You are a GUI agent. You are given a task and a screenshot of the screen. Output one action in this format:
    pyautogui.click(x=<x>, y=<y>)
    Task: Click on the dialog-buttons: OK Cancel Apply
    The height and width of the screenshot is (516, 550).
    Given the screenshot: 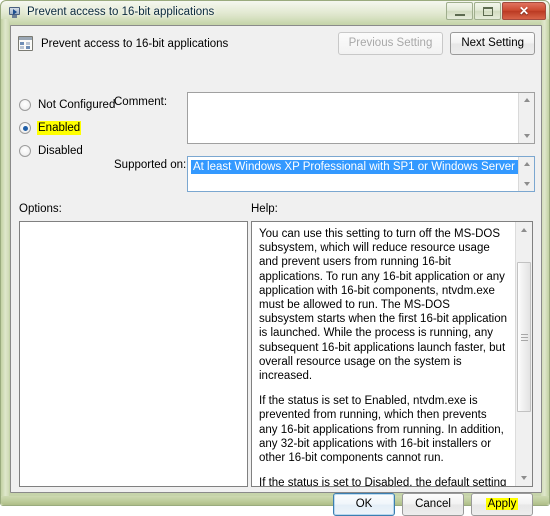 What is the action you would take?
    pyautogui.click(x=433, y=504)
    